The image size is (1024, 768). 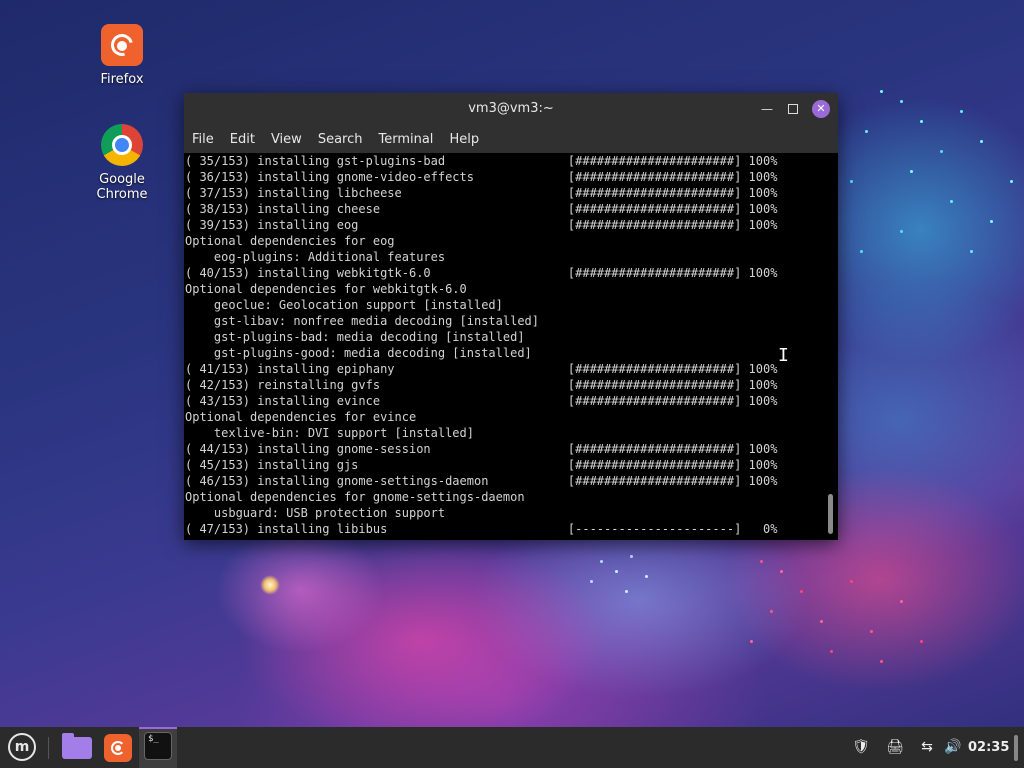 What do you see at coordinates (512, 747) in the screenshot?
I see `taskbar: m $_ 🛡 🖨 ⇆ 🔊 02:35` at bounding box center [512, 747].